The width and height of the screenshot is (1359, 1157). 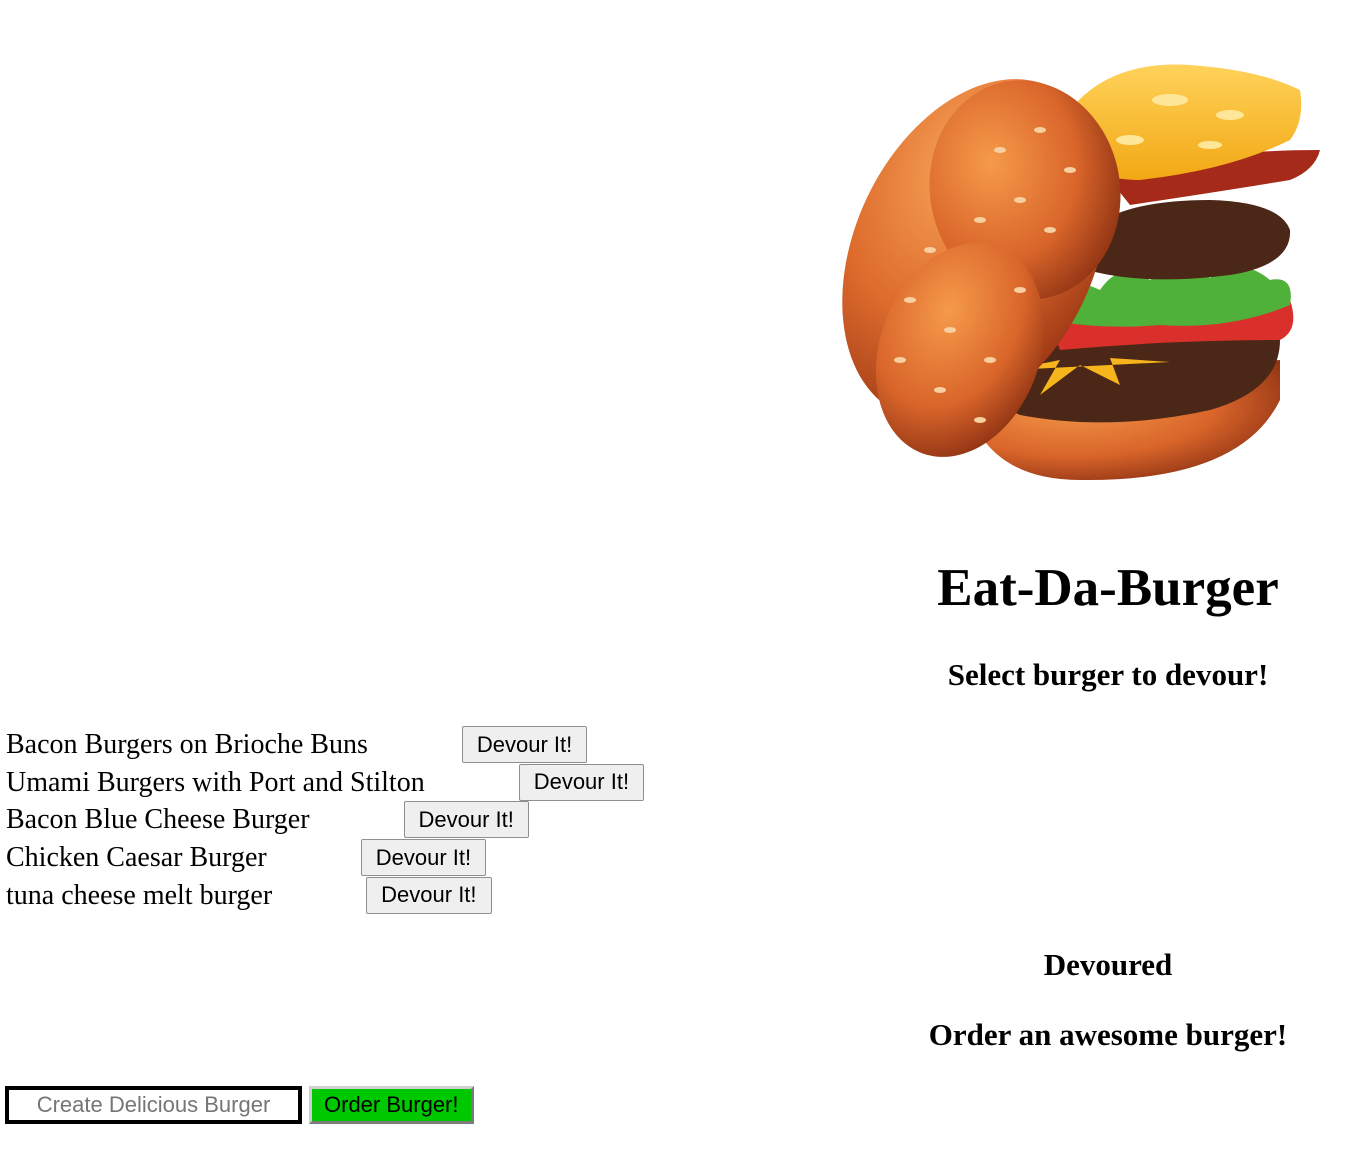 What do you see at coordinates (1081, 272) in the screenshot?
I see `burger-illustration-icon` at bounding box center [1081, 272].